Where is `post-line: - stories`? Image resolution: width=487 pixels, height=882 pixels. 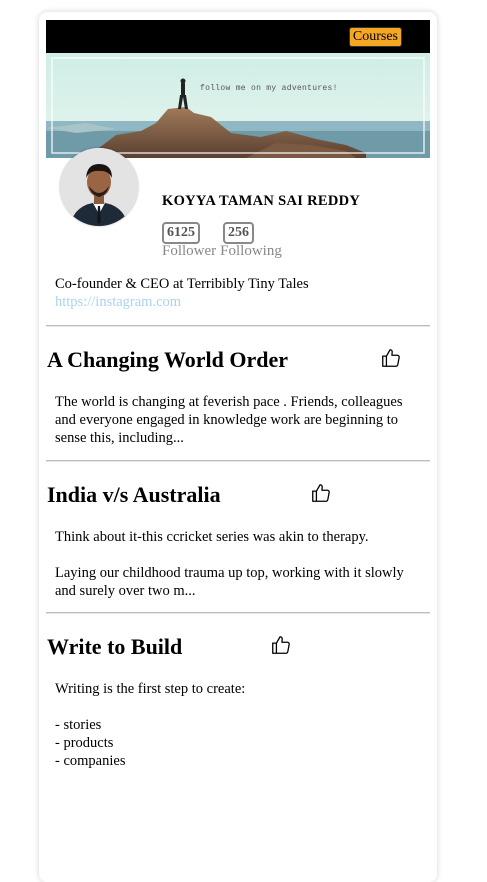
post-line: - stories is located at coordinates (78, 725).